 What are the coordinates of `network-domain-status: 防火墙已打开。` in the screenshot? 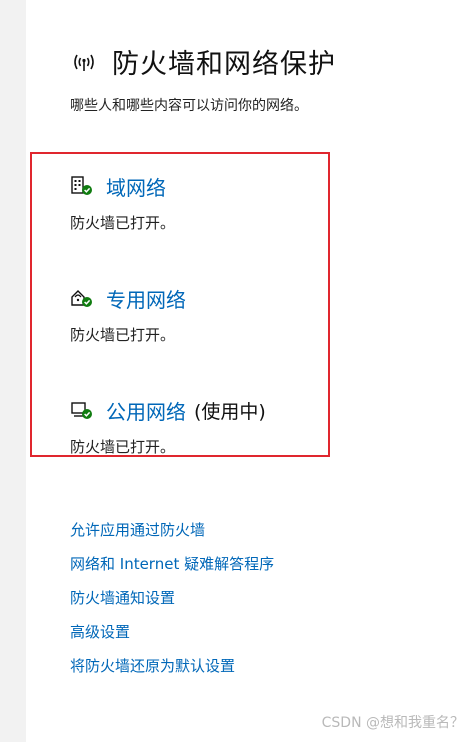 It's located at (123, 223).